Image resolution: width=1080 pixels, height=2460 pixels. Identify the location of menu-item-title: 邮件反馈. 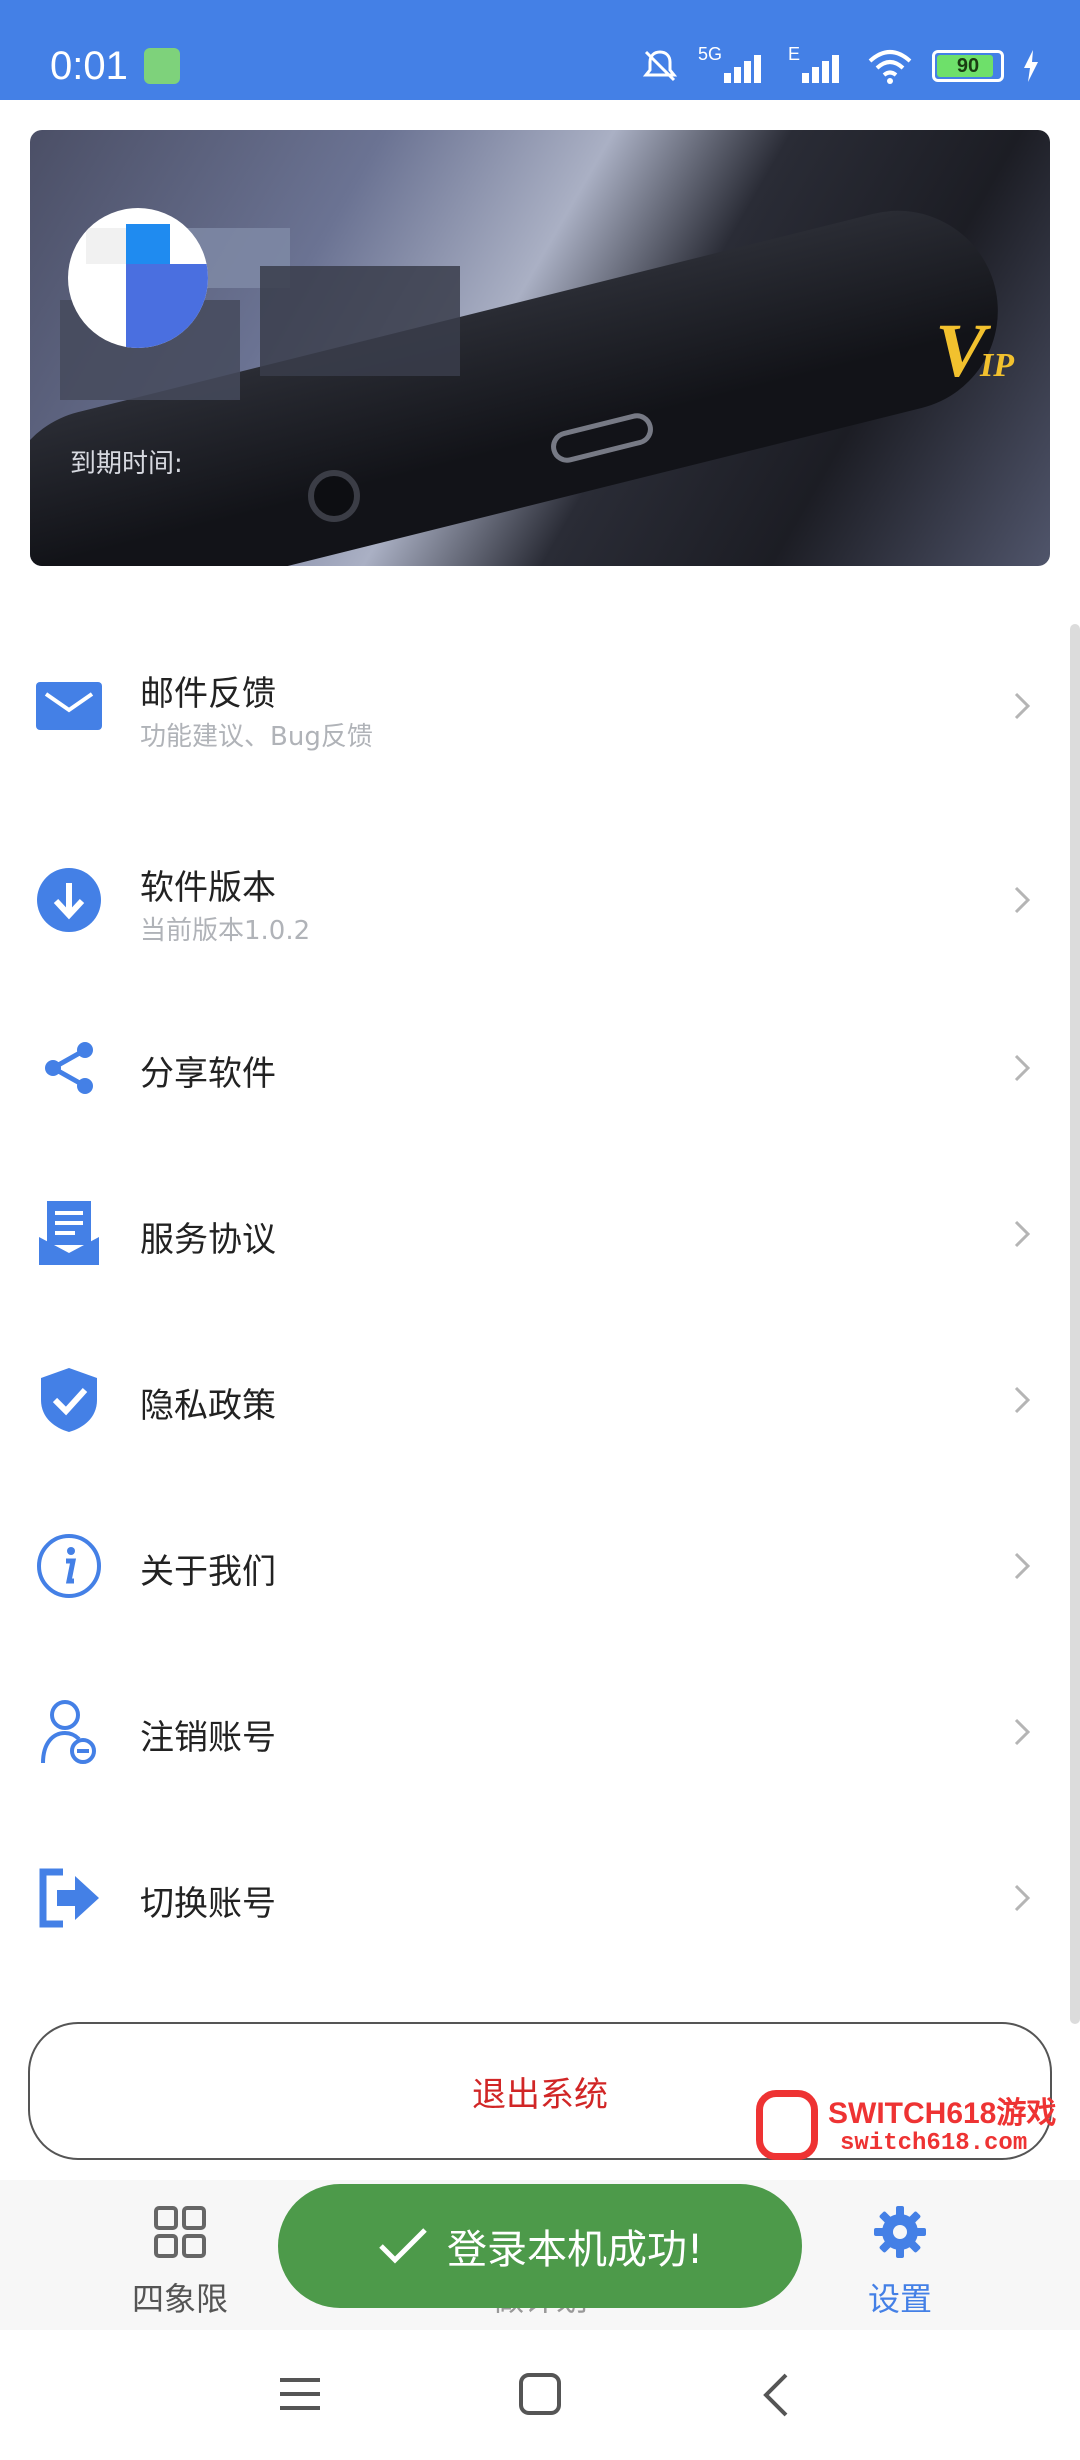
(208, 694).